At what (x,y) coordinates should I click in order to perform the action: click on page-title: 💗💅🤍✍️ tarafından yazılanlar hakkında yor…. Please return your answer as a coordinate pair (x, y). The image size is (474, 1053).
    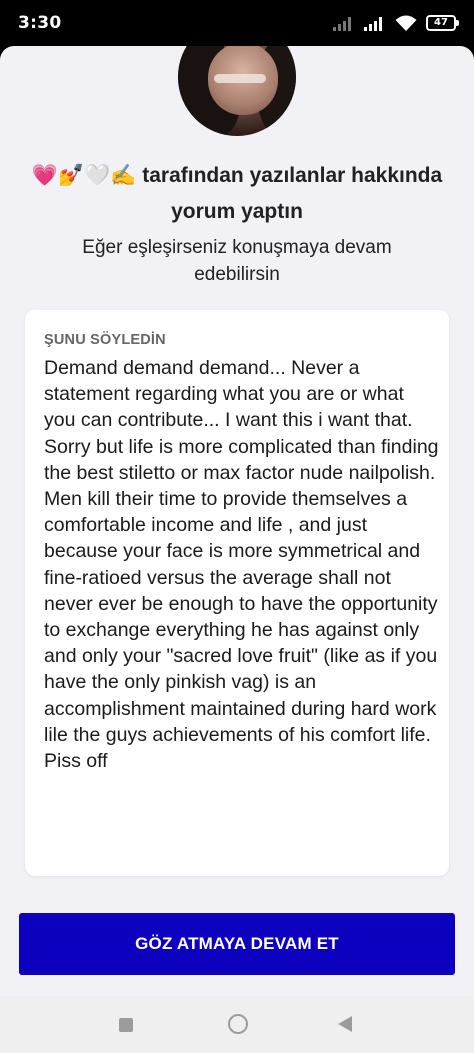
    Looking at the image, I should click on (237, 194).